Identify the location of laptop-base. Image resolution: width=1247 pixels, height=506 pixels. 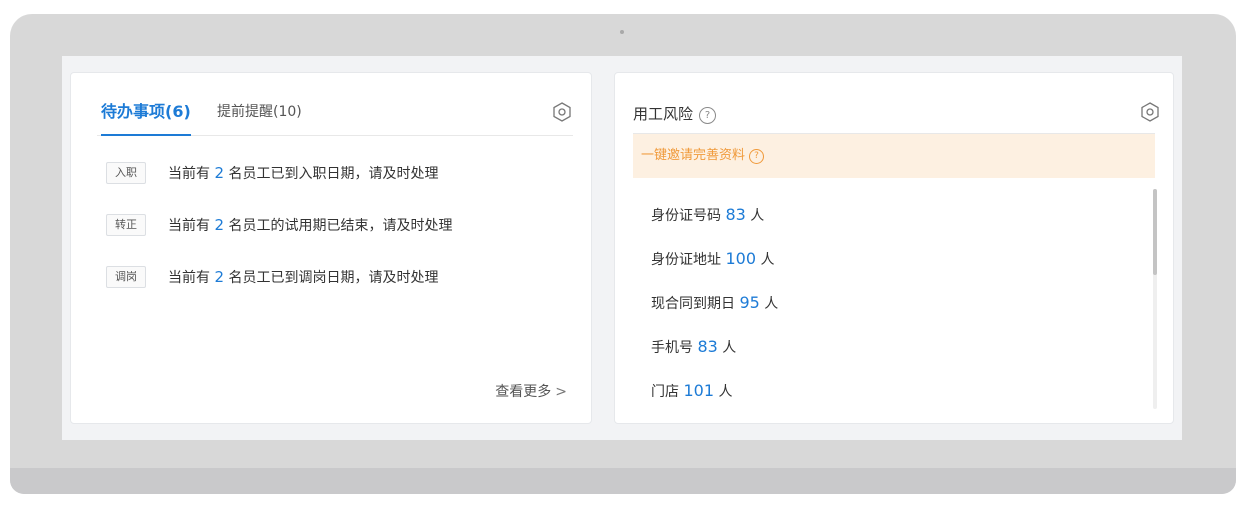
(623, 481).